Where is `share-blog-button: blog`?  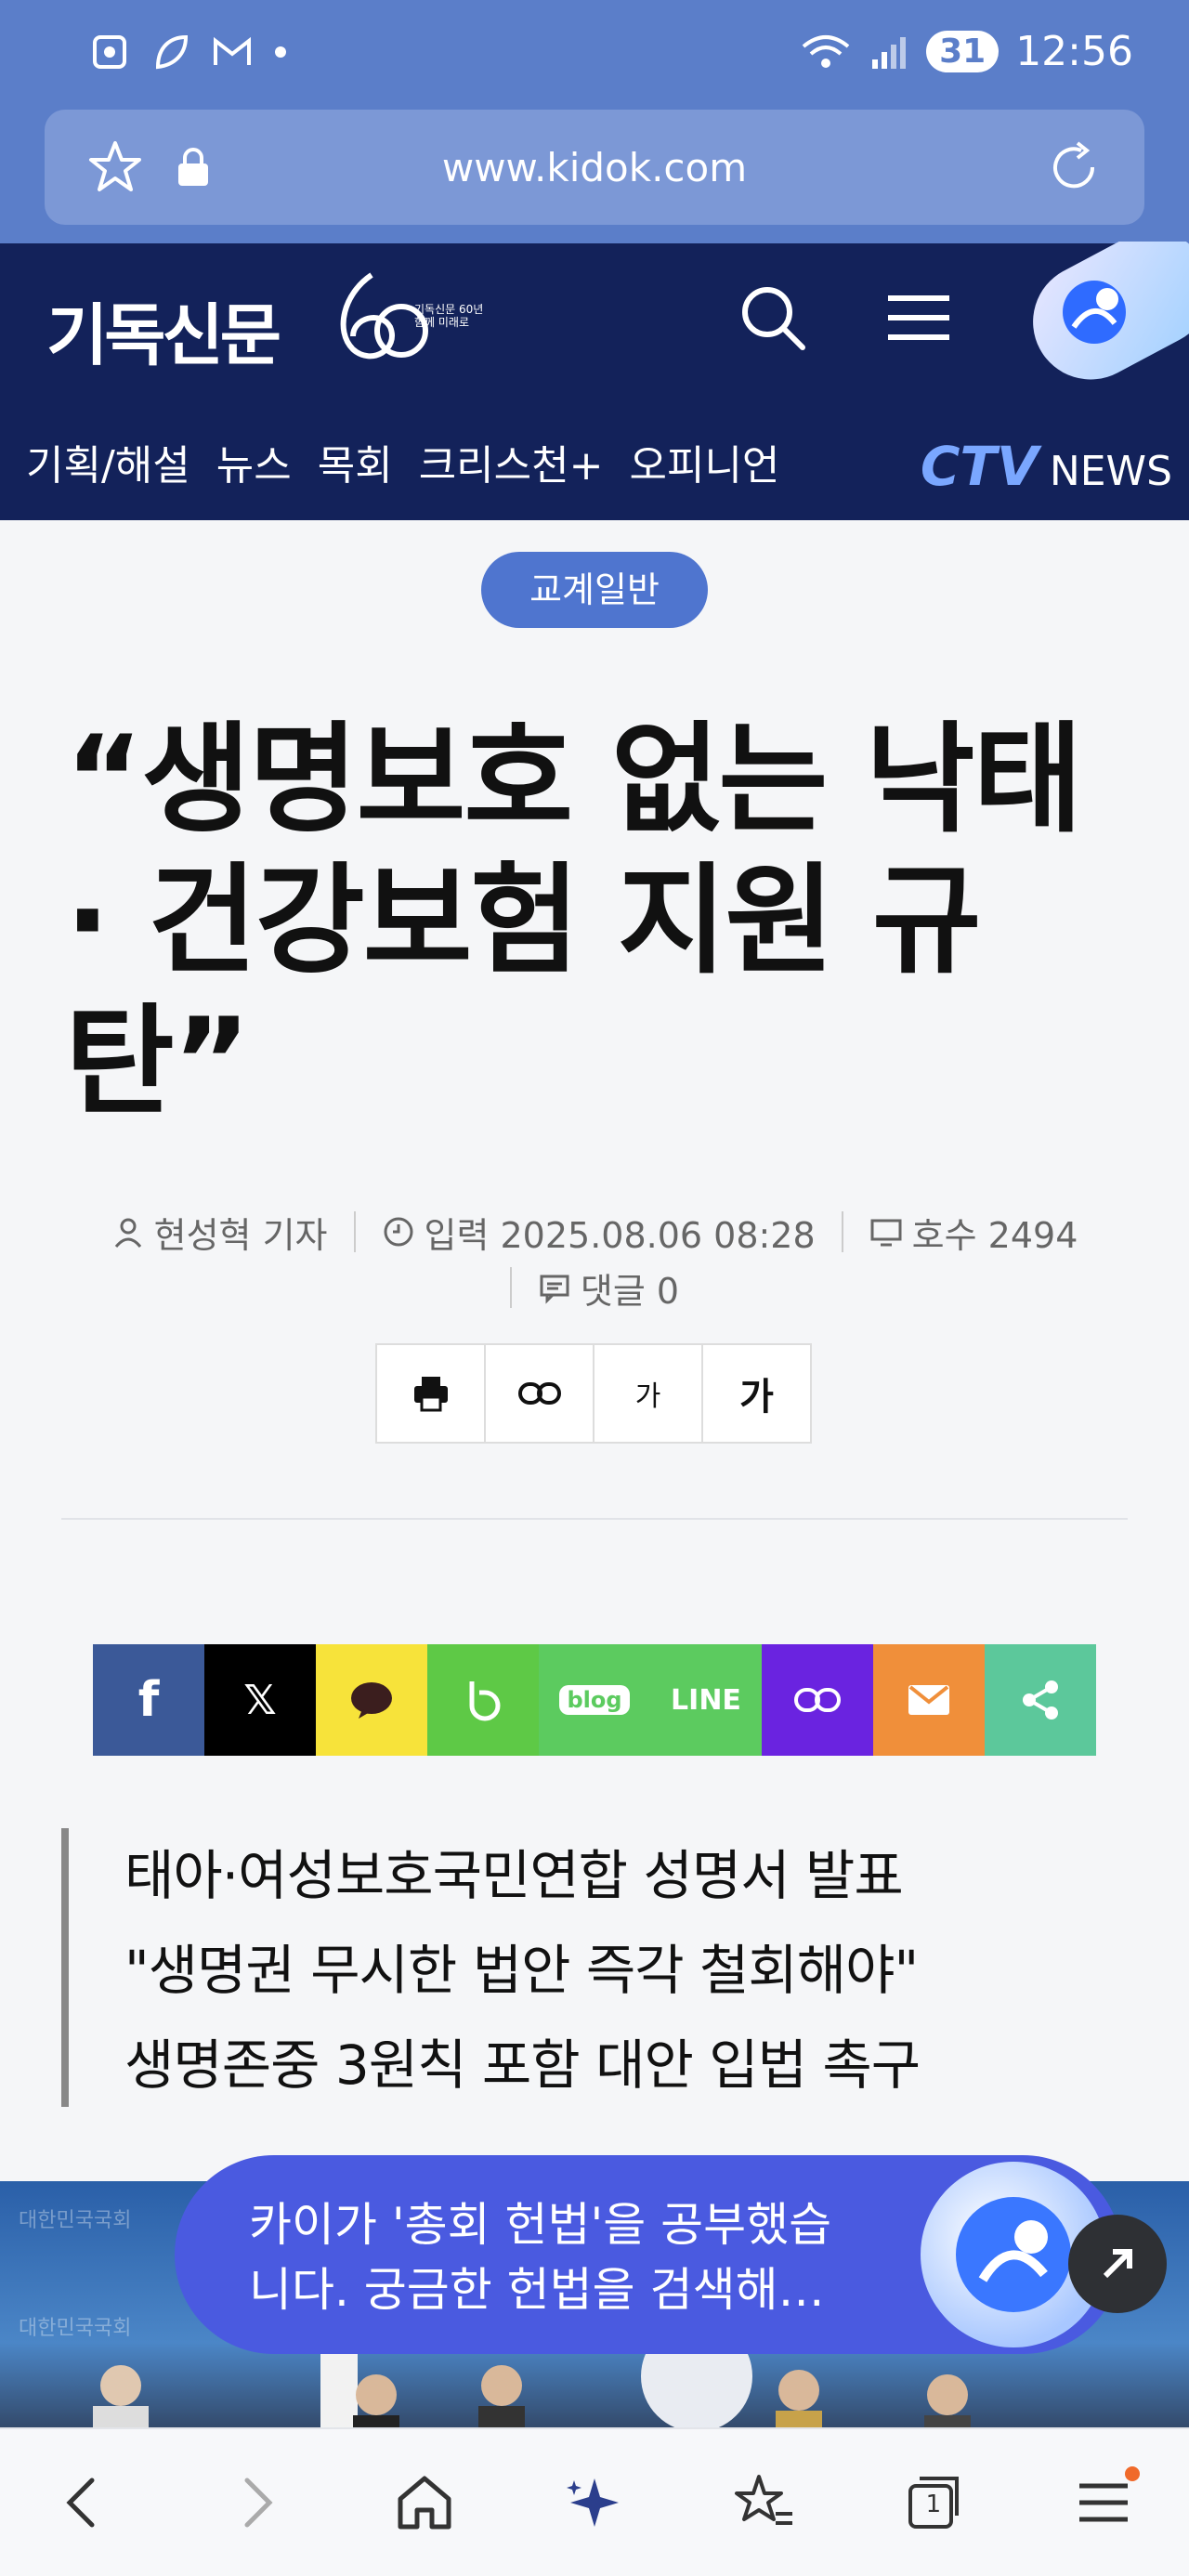
share-blog-button: blog is located at coordinates (594, 1700).